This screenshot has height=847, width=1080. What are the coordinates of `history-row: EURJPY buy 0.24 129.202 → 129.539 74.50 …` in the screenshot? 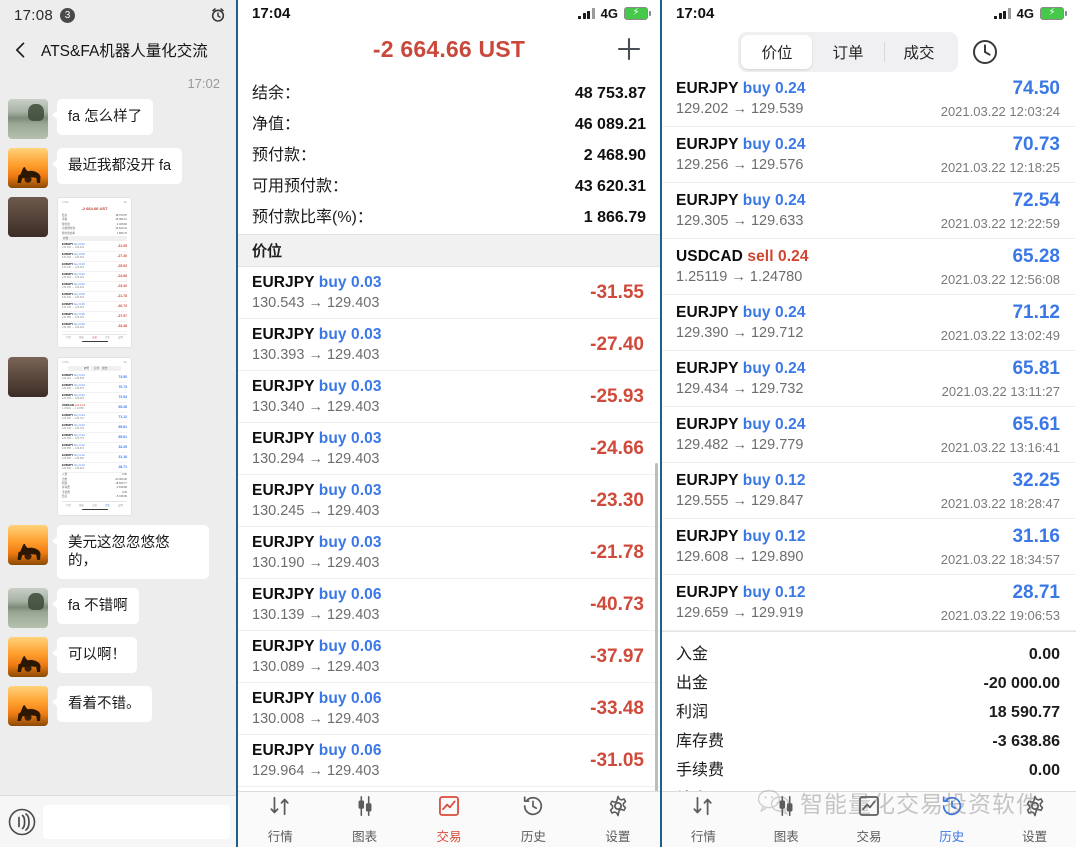 It's located at (869, 102).